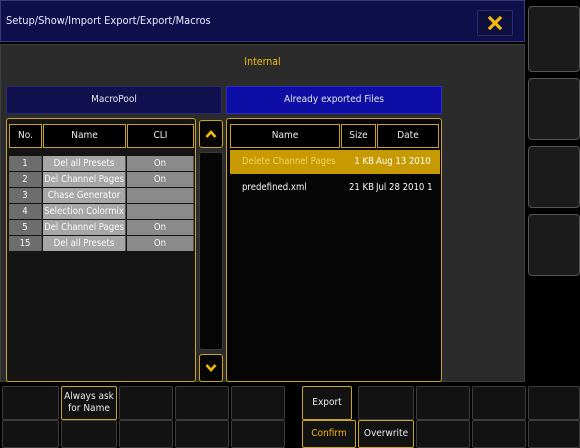  What do you see at coordinates (160, 136) in the screenshot?
I see `column-header-cli: CLI` at bounding box center [160, 136].